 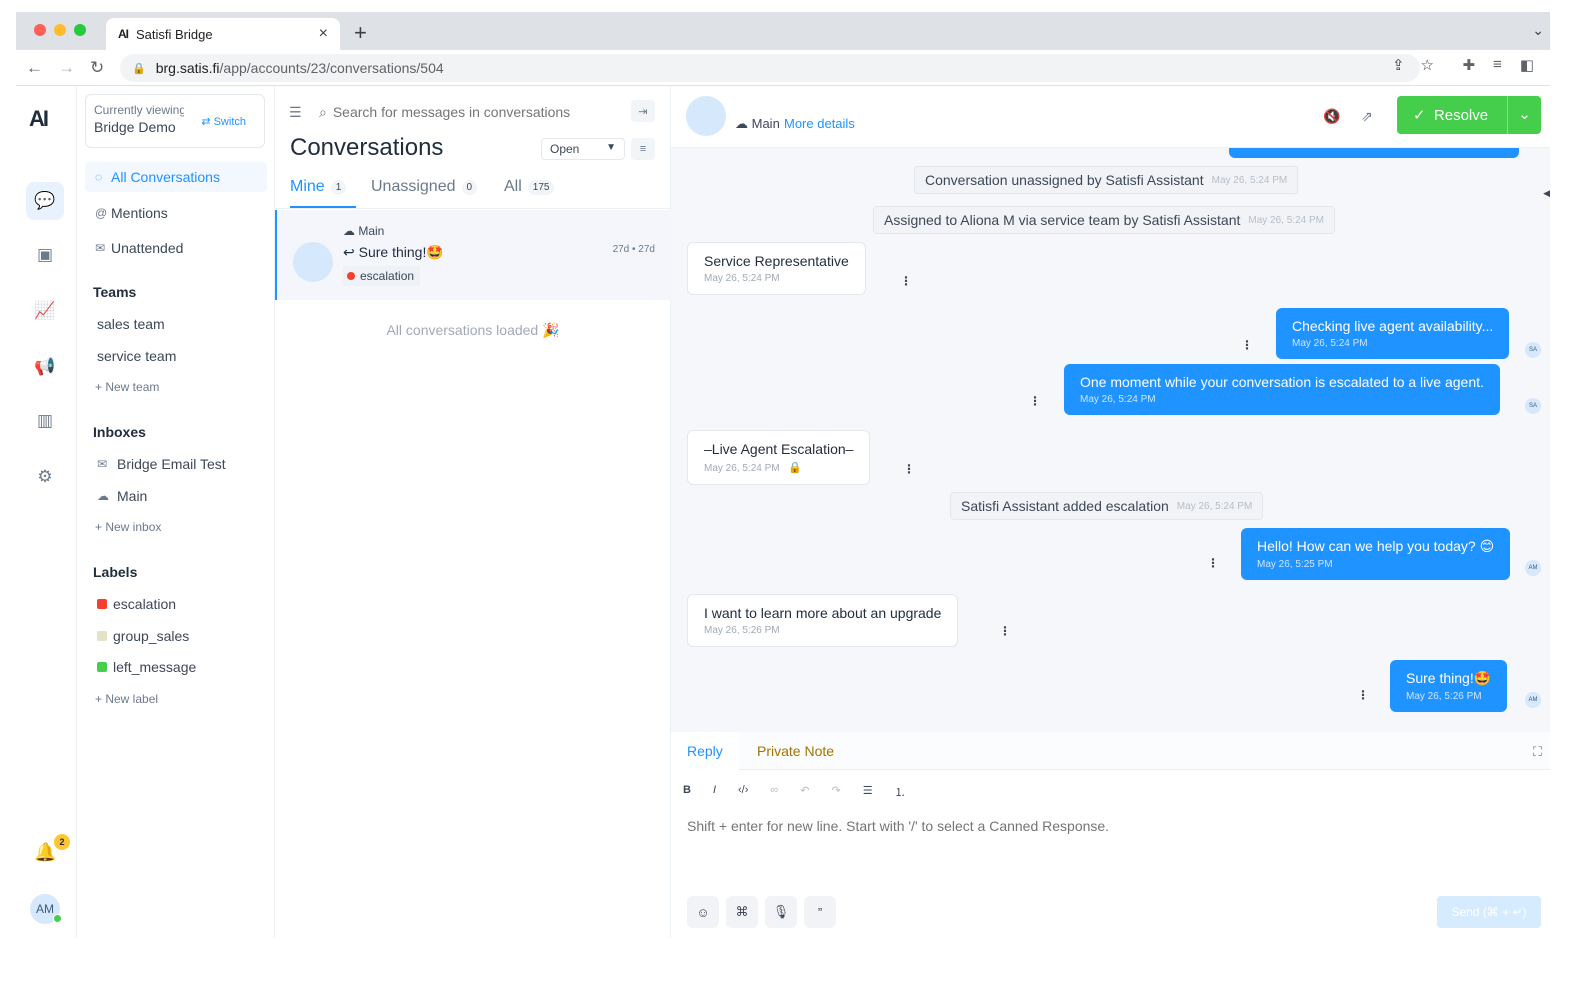 What do you see at coordinates (1524, 115) in the screenshot?
I see `chevron-down-icon: ⌄` at bounding box center [1524, 115].